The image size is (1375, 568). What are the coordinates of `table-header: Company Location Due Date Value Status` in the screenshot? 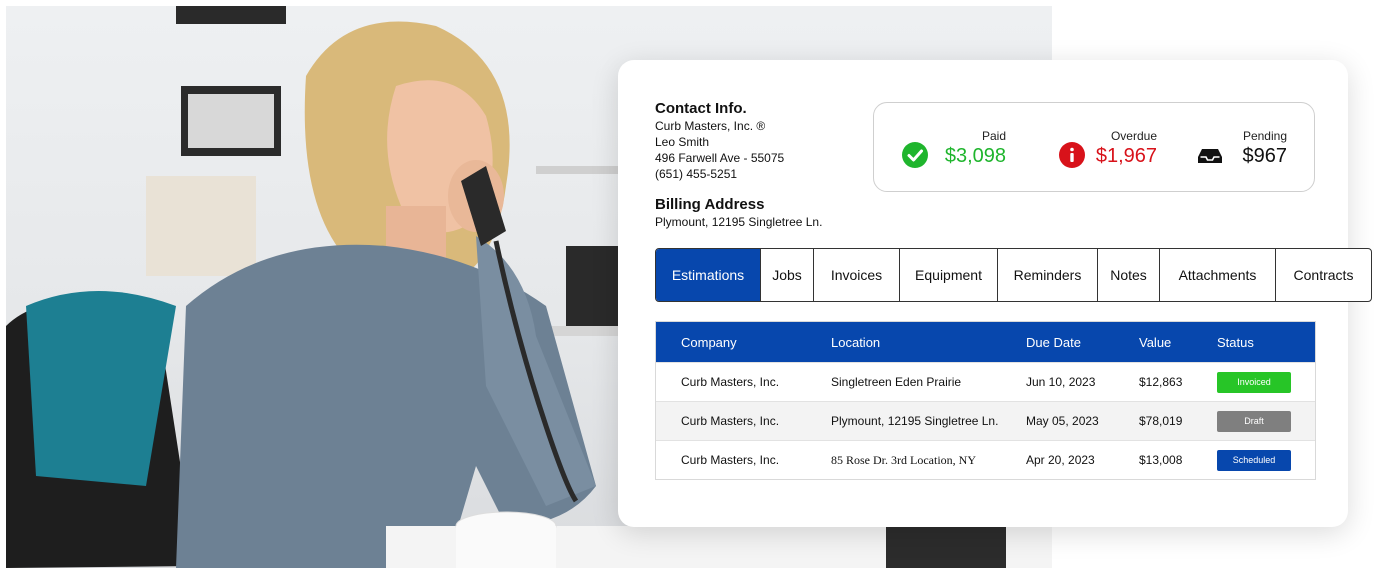 It's located at (985, 342).